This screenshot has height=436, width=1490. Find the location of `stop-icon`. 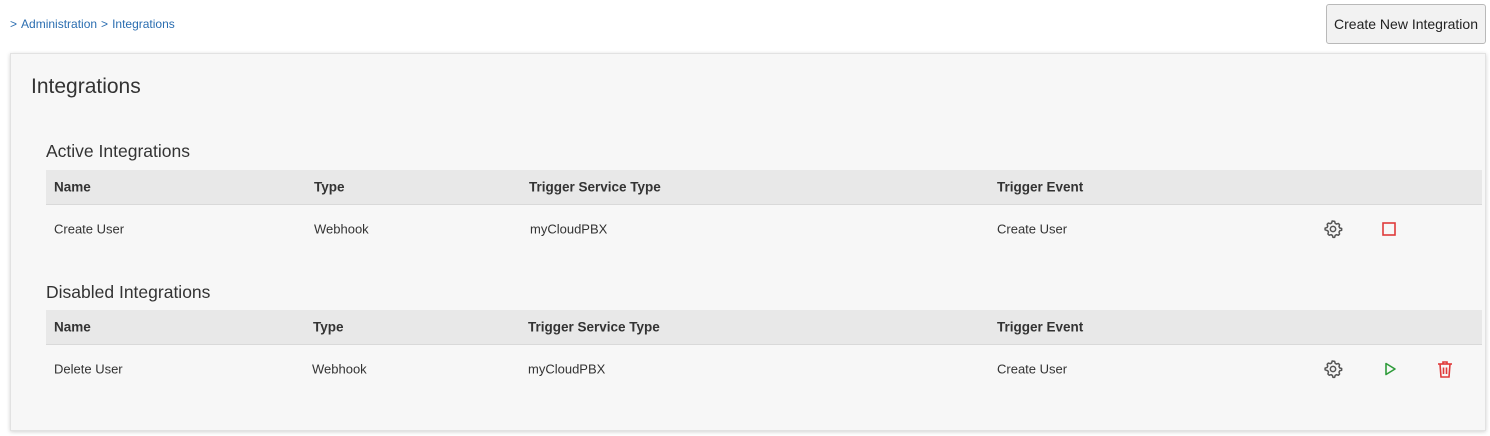

stop-icon is located at coordinates (1389, 229).